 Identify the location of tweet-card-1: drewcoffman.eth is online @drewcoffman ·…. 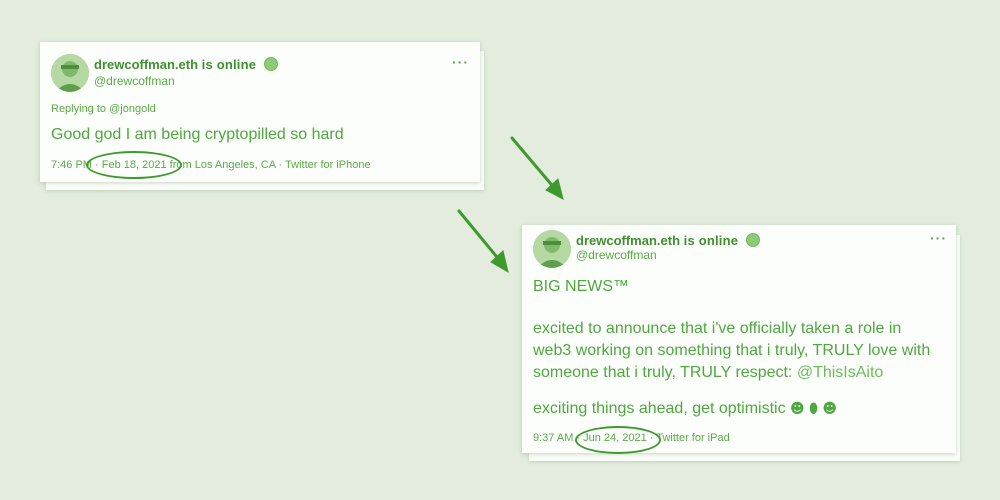
(260, 112).